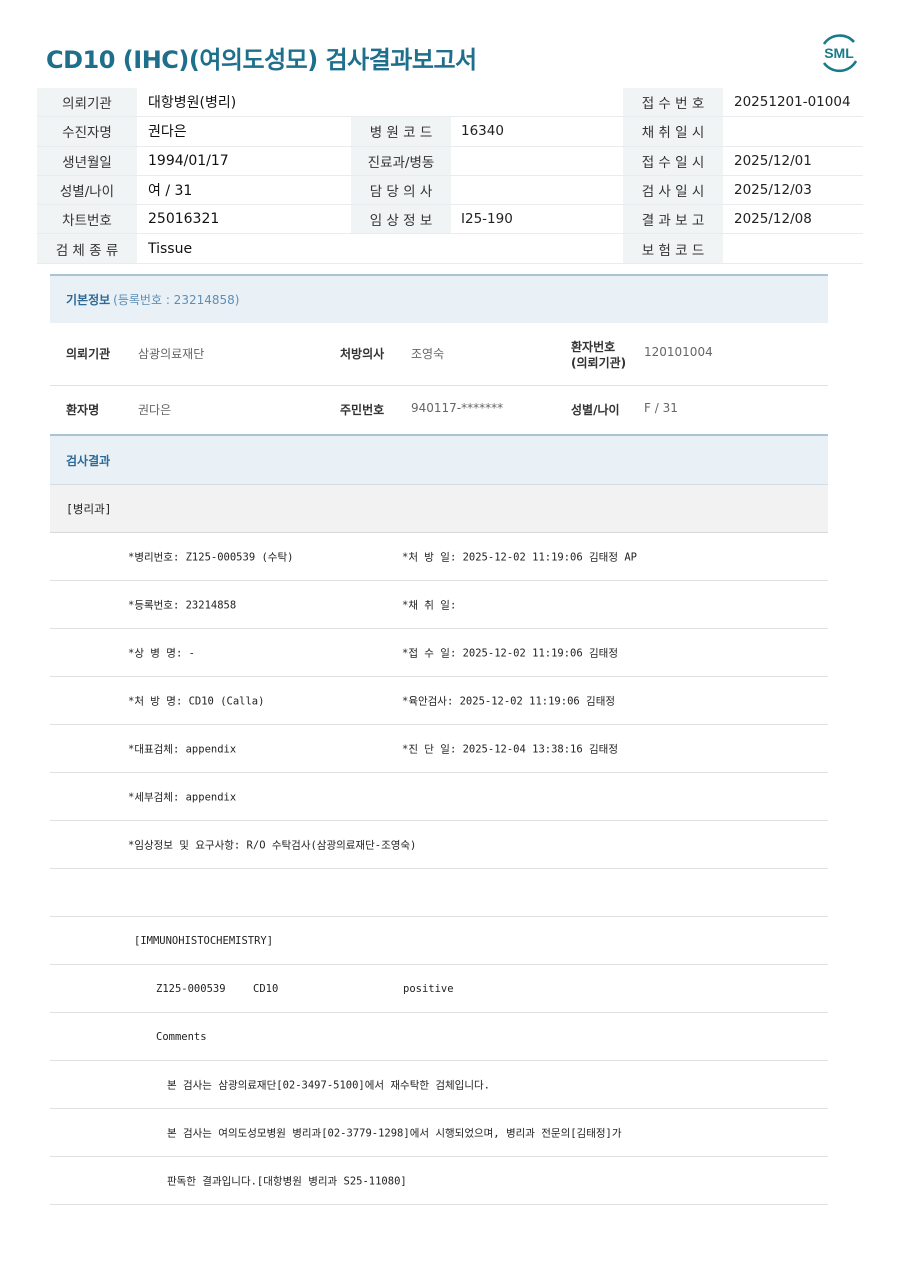 Image resolution: width=900 pixels, height=1271 pixels. Describe the element at coordinates (678, 352) in the screenshot. I see `patient-number-value: 120101004` at that location.